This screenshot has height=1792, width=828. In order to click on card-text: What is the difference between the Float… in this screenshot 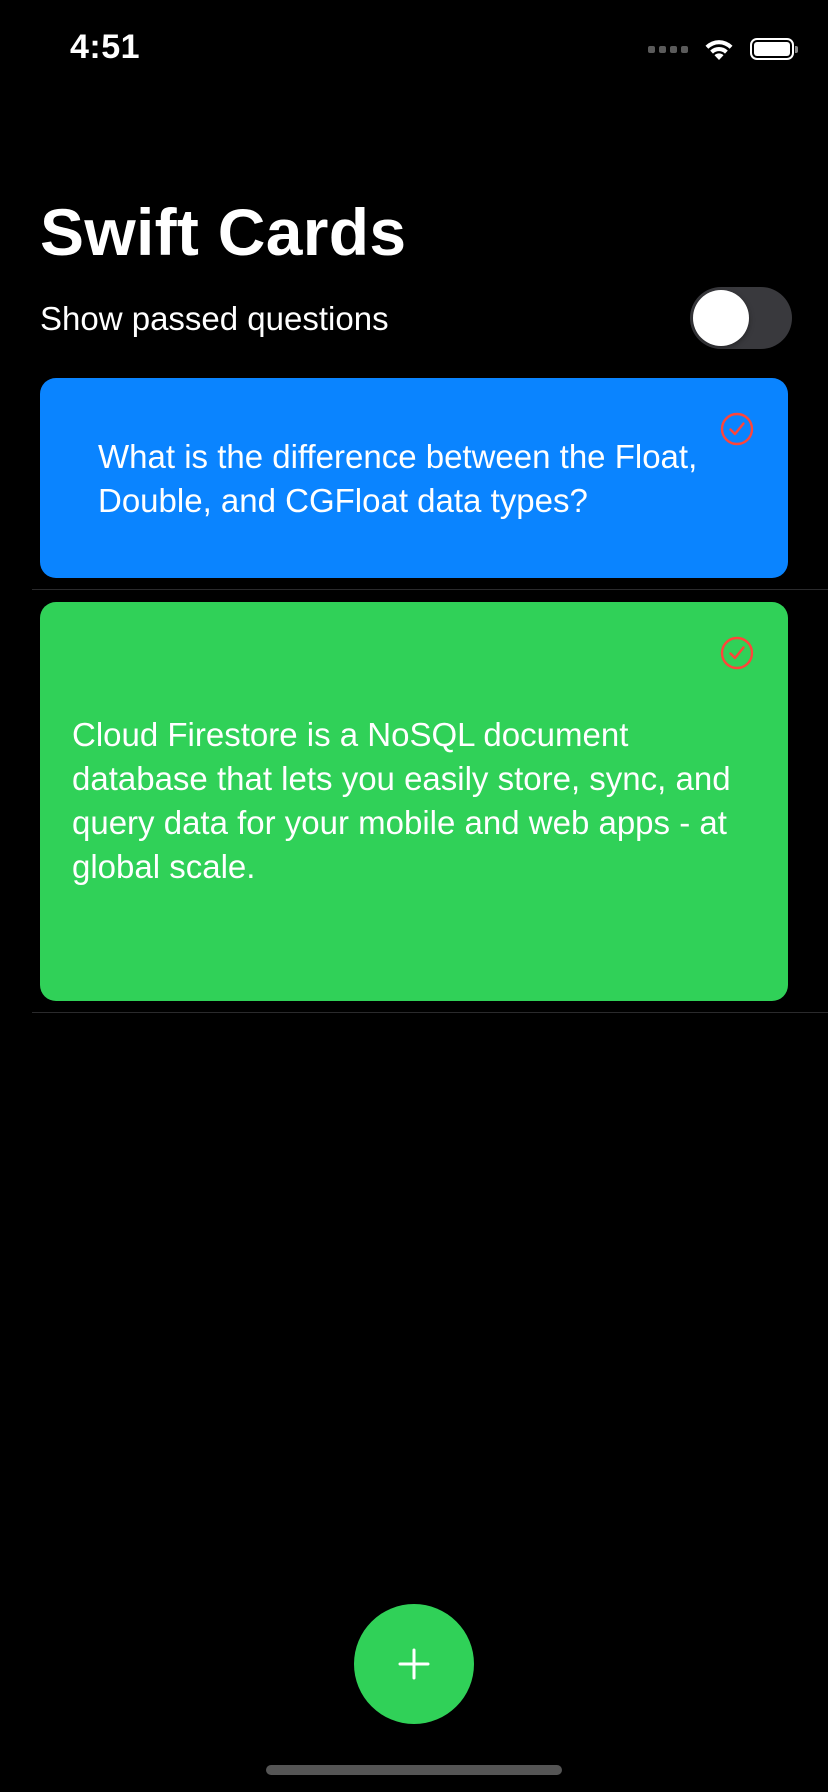, I will do `click(398, 478)`.